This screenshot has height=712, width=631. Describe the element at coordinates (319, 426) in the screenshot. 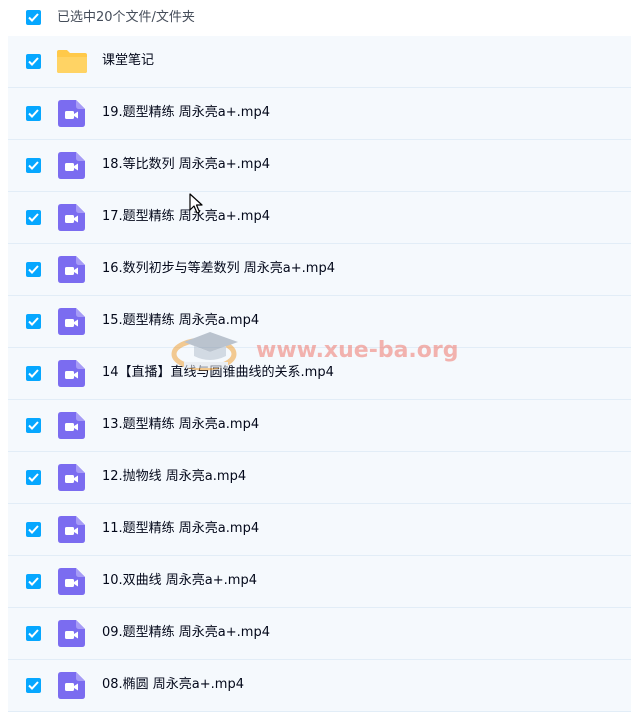

I see `list-item: 13.题型精练 周永亮a.mp4` at that location.